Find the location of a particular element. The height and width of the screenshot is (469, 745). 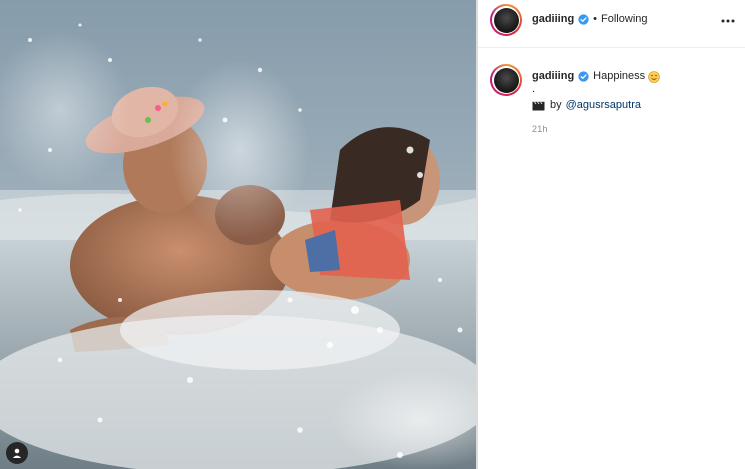

more-options-button is located at coordinates (728, 21).